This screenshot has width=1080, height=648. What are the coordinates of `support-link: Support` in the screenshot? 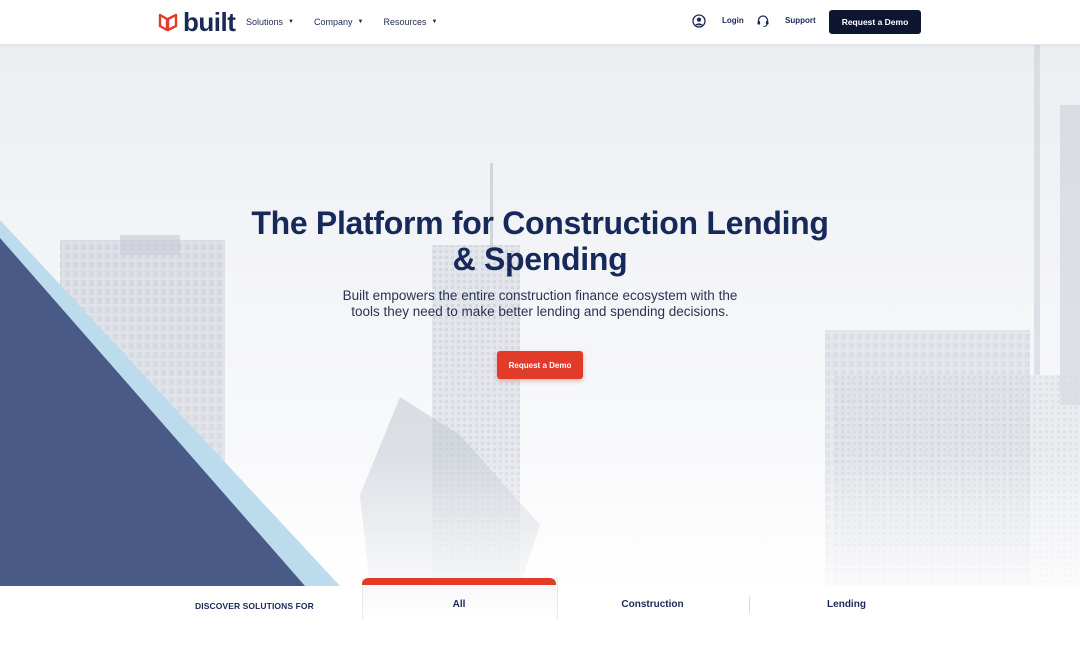 It's located at (800, 20).